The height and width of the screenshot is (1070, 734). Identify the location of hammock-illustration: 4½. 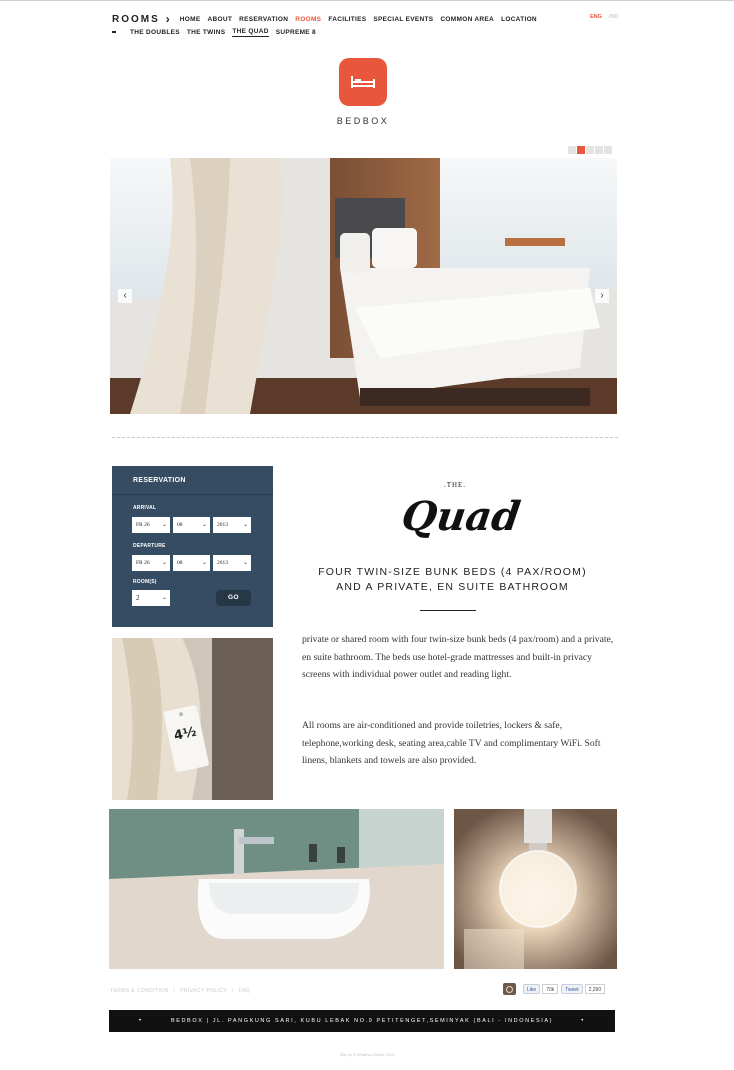
(192, 719).